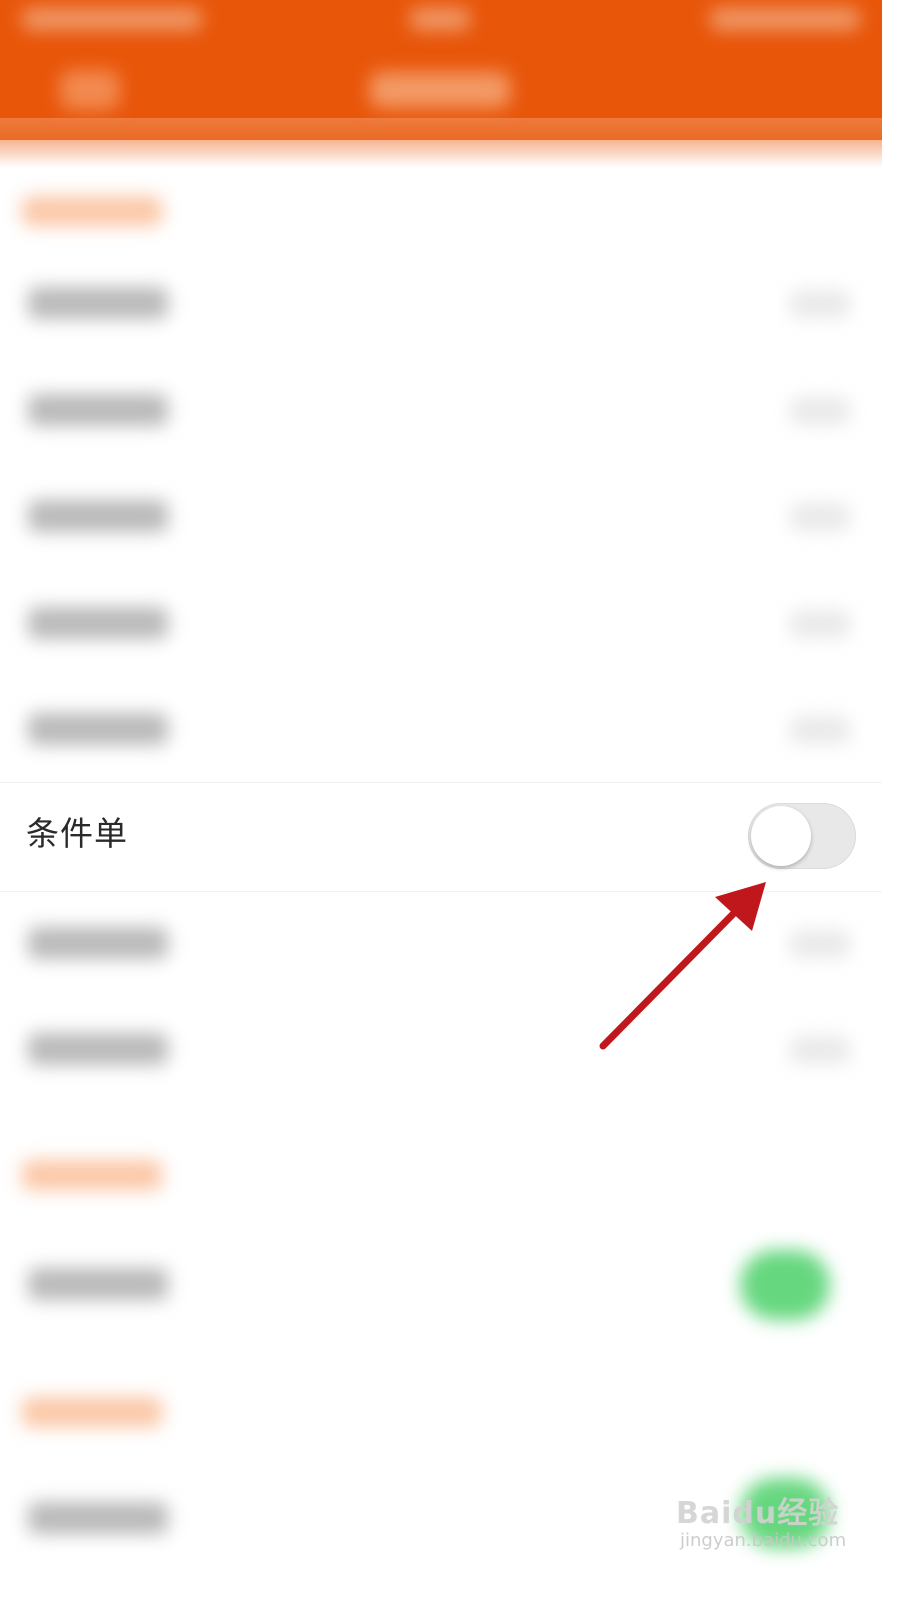 This screenshot has width=900, height=1600. Describe the element at coordinates (763, 1540) in the screenshot. I see `watermark-url: jingyan.baidu.com` at that location.